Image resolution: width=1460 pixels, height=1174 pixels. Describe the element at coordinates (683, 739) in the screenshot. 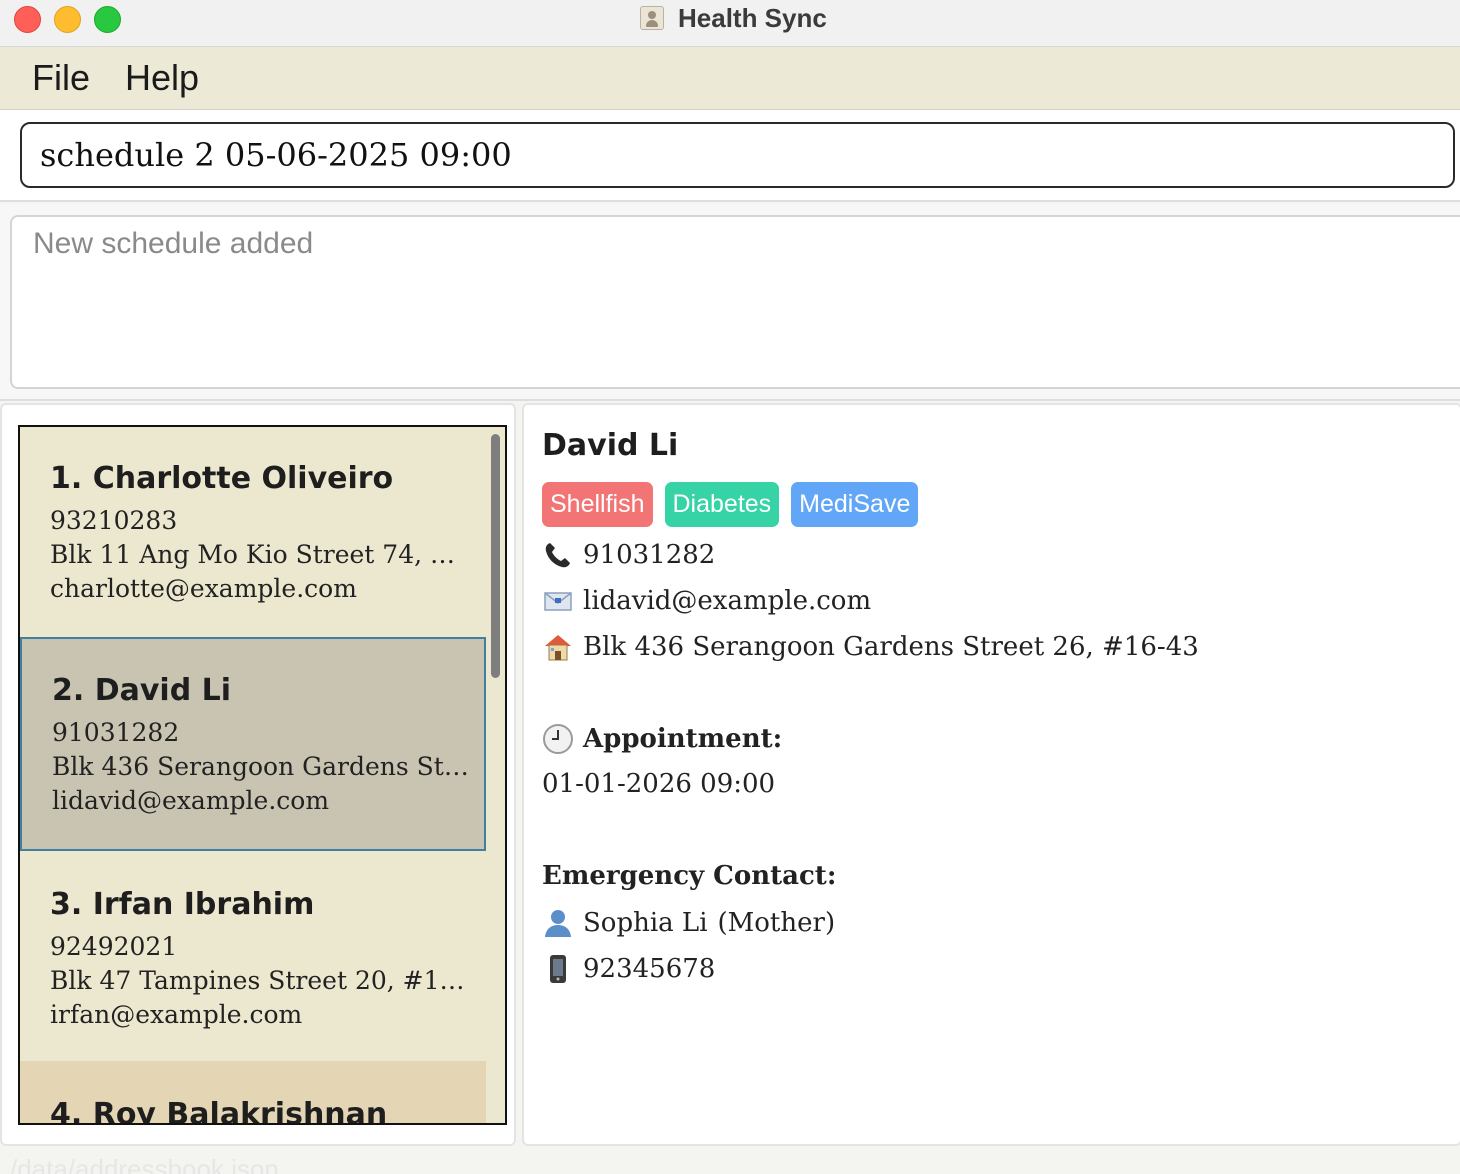

I see `appointment-label: Appointment:` at that location.